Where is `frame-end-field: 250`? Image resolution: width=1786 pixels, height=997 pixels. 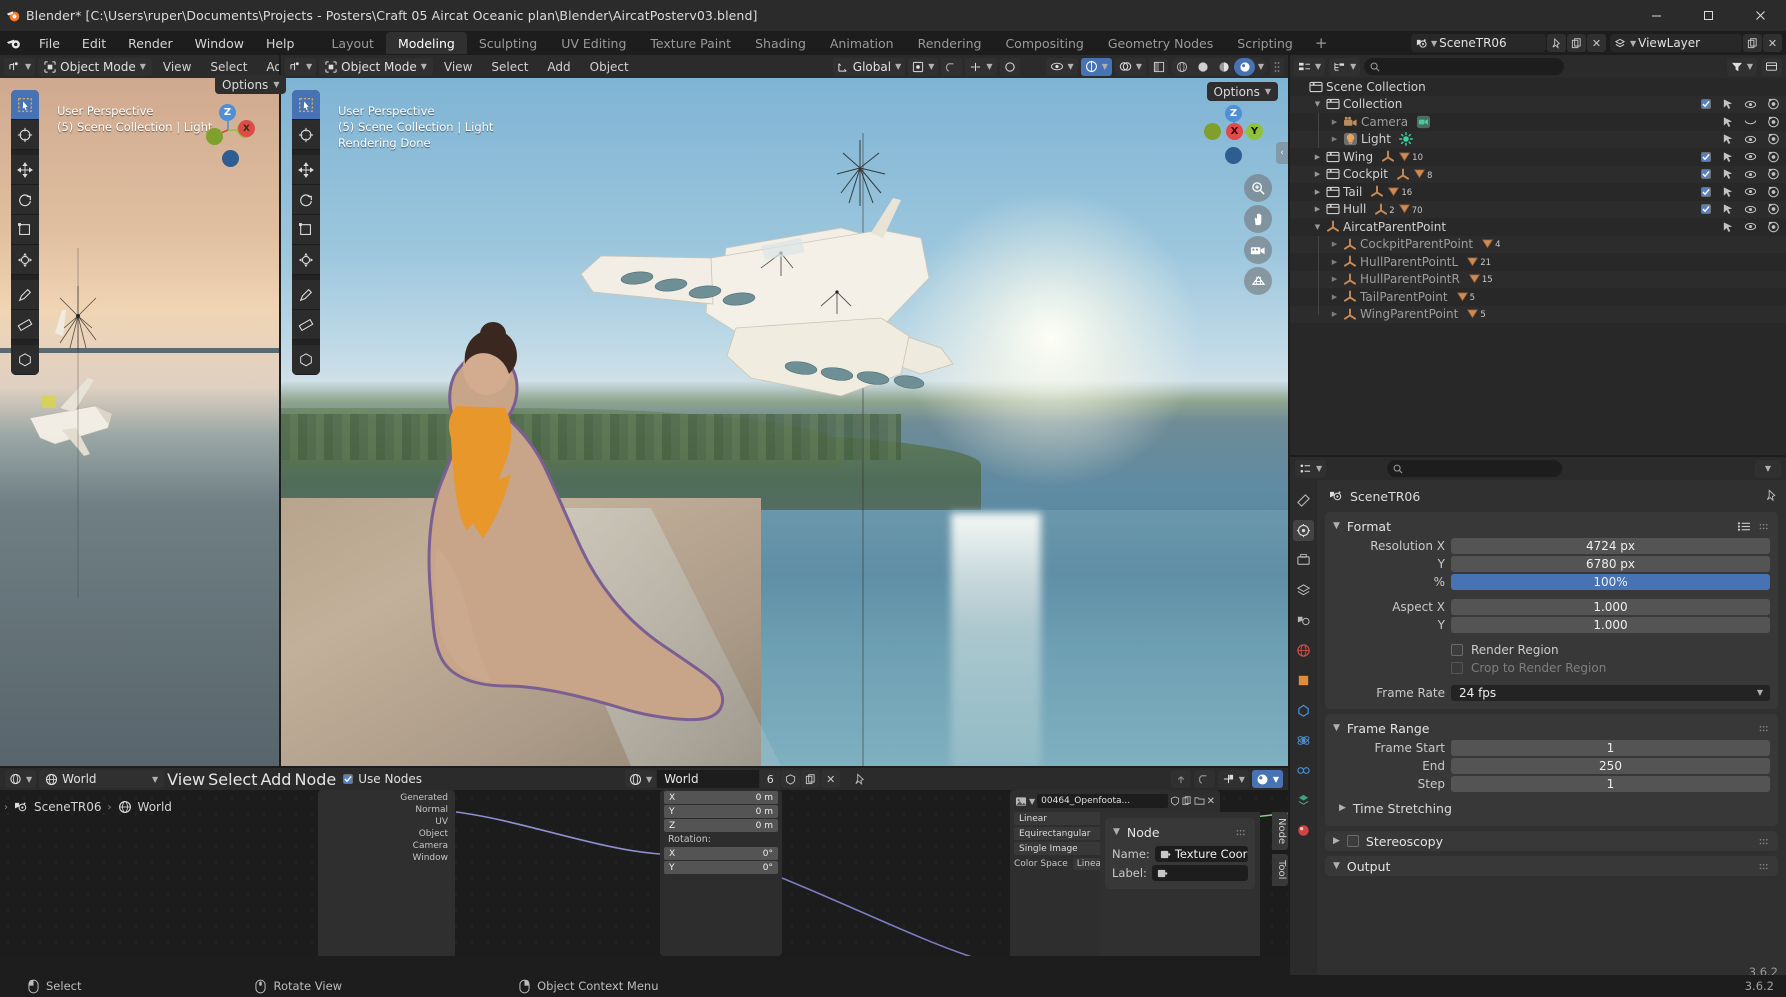 frame-end-field: 250 is located at coordinates (1610, 765).